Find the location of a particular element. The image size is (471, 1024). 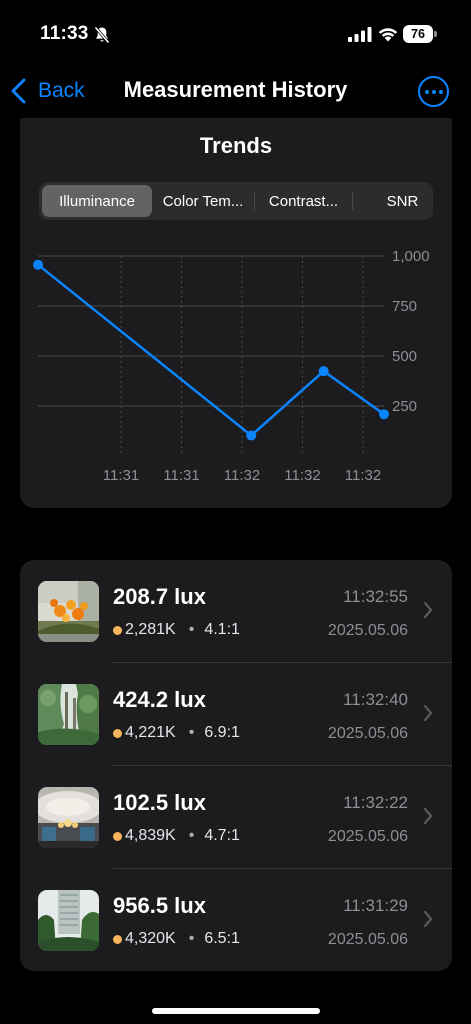

measurement-meta: 2,281K • 4.1:1 is located at coordinates (176, 630).